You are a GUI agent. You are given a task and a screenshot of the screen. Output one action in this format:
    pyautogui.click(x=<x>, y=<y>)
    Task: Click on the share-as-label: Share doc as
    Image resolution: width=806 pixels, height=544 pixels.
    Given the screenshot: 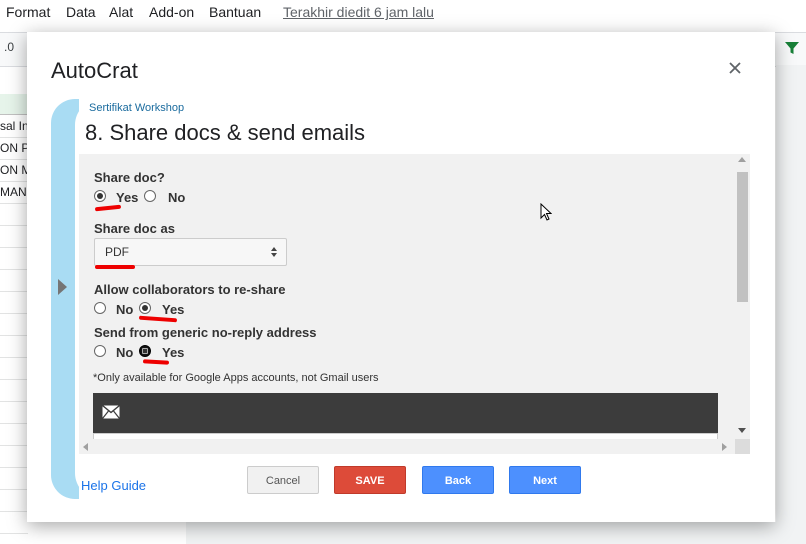 What is the action you would take?
    pyautogui.click(x=134, y=228)
    